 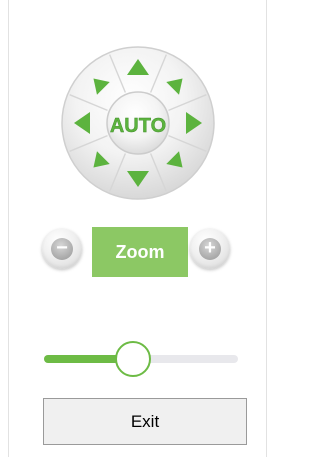 I want to click on minus-icon: −, so click(x=62, y=249).